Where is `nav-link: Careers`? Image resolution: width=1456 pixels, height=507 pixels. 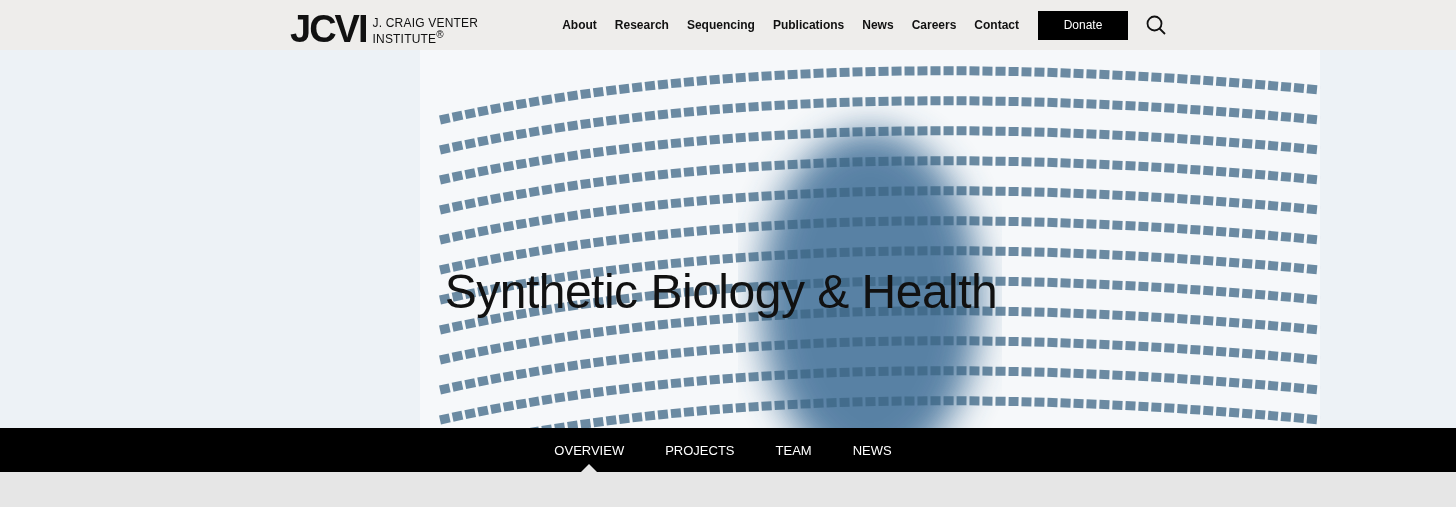 nav-link: Careers is located at coordinates (934, 25).